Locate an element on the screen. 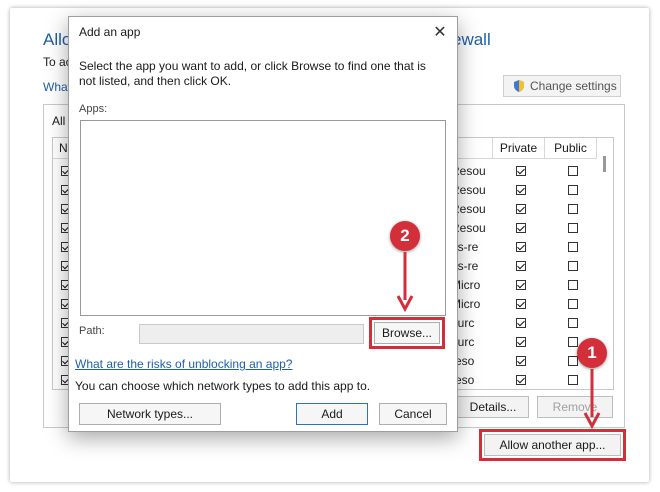 The width and height of the screenshot is (660, 492). close-icon: ✕ is located at coordinates (440, 32).